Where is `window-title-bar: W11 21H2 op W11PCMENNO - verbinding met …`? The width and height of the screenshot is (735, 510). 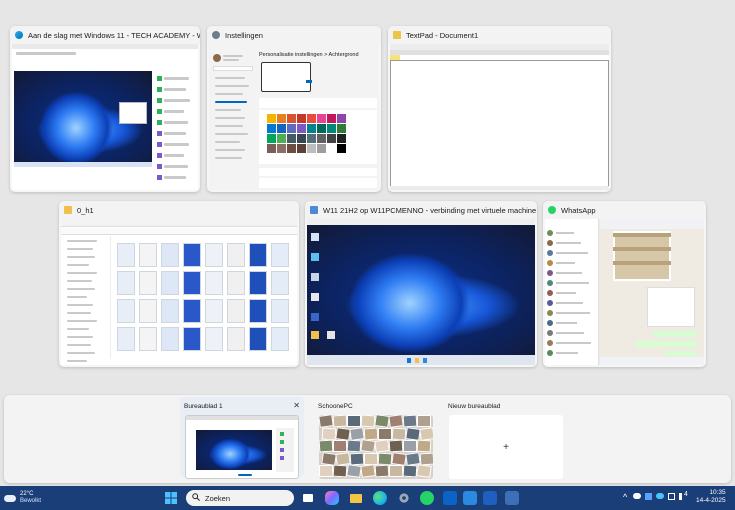 window-title-bar: W11 21H2 op W11PCMENNO - verbinding met … is located at coordinates (421, 210).